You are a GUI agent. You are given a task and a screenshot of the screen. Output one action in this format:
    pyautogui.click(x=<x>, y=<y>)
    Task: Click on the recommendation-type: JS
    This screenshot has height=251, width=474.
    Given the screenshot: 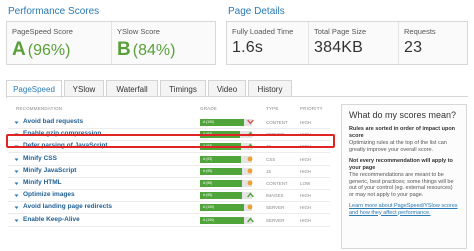 What is the action you would take?
    pyautogui.click(x=269, y=171)
    